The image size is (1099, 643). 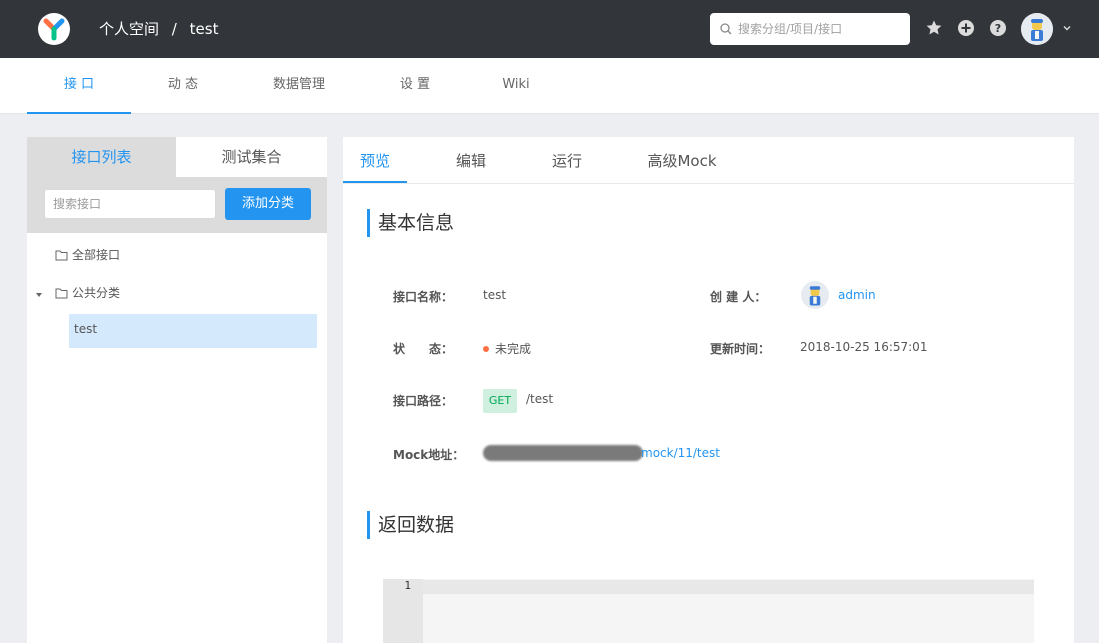 What do you see at coordinates (96, 293) in the screenshot?
I see `tree-item-label: 公共分类` at bounding box center [96, 293].